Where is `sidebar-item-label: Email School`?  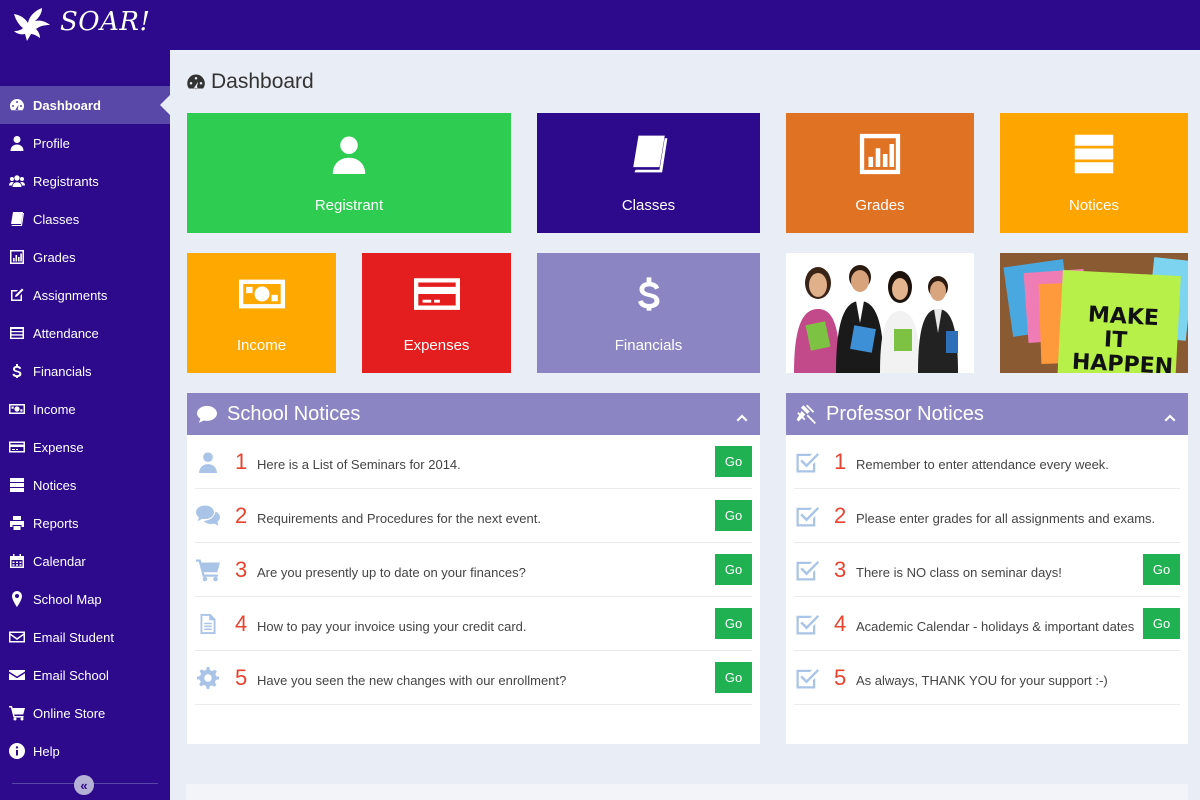
sidebar-item-label: Email School is located at coordinates (71, 675).